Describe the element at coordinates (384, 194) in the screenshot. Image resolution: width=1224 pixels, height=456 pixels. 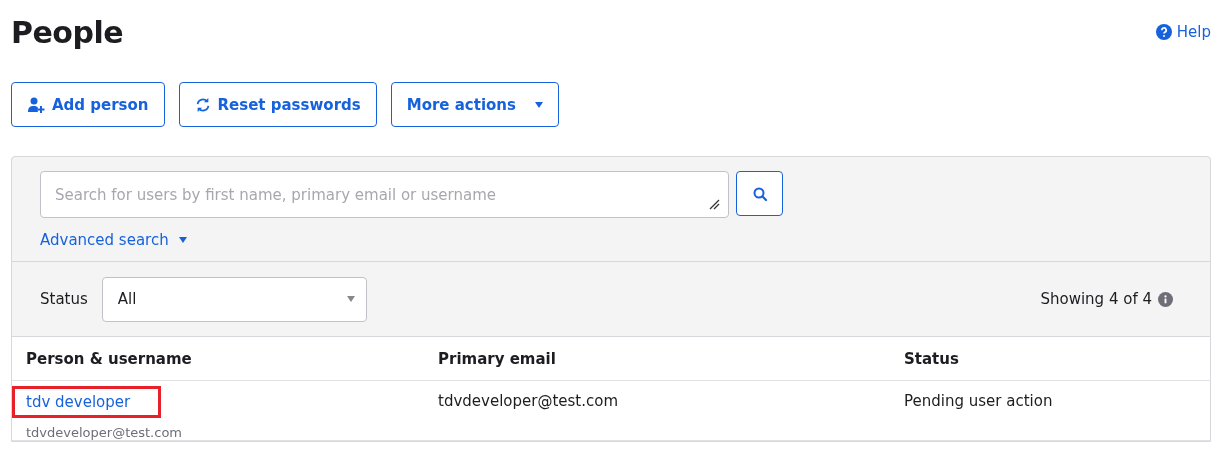
I see `search-field: Search for users by first name, primary email or username` at that location.